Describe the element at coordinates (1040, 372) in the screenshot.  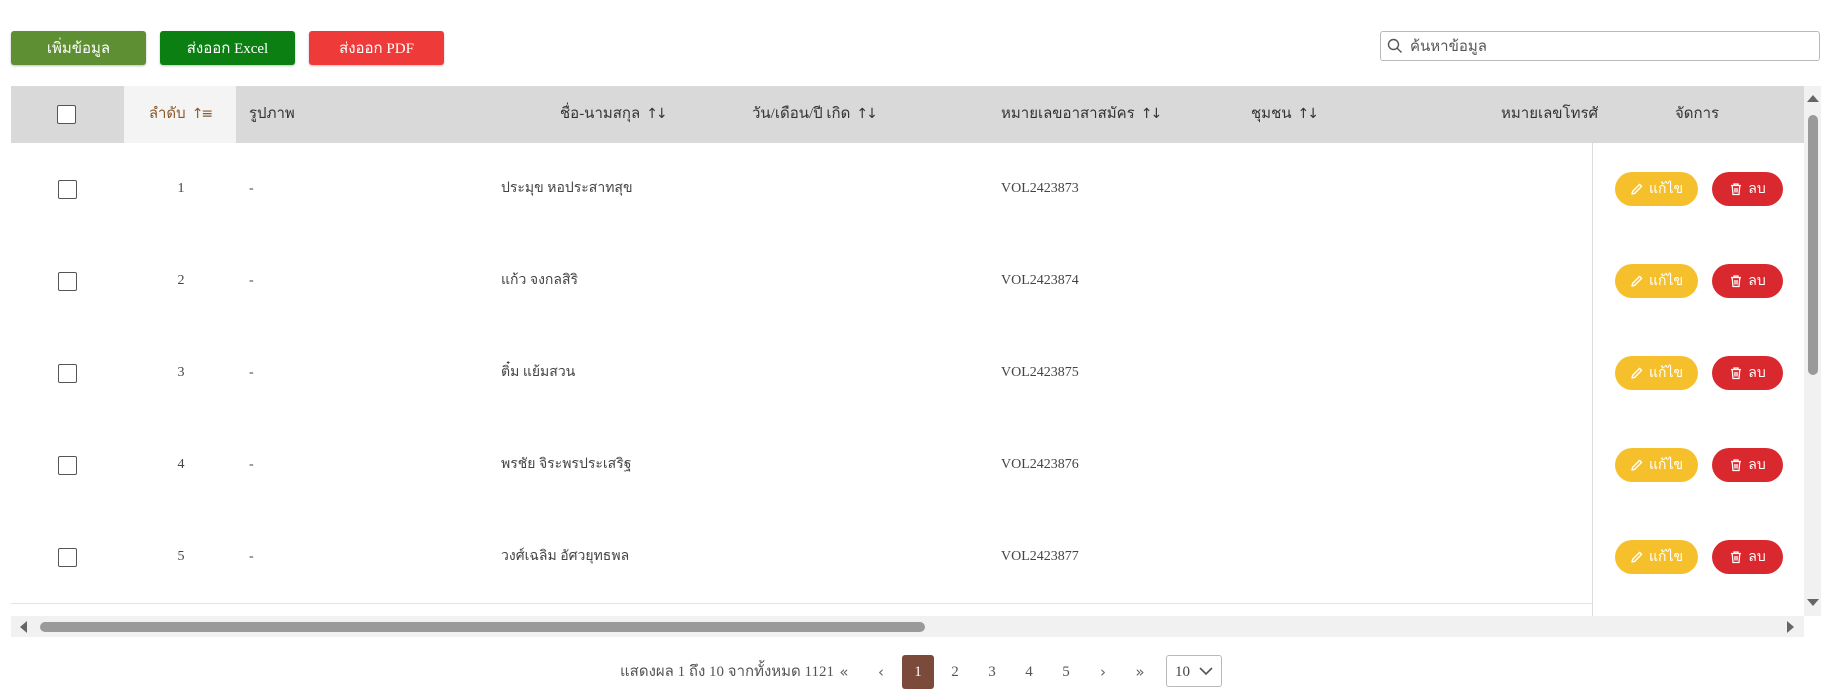
I see `cell-volunteer-no: VOL2423875` at that location.